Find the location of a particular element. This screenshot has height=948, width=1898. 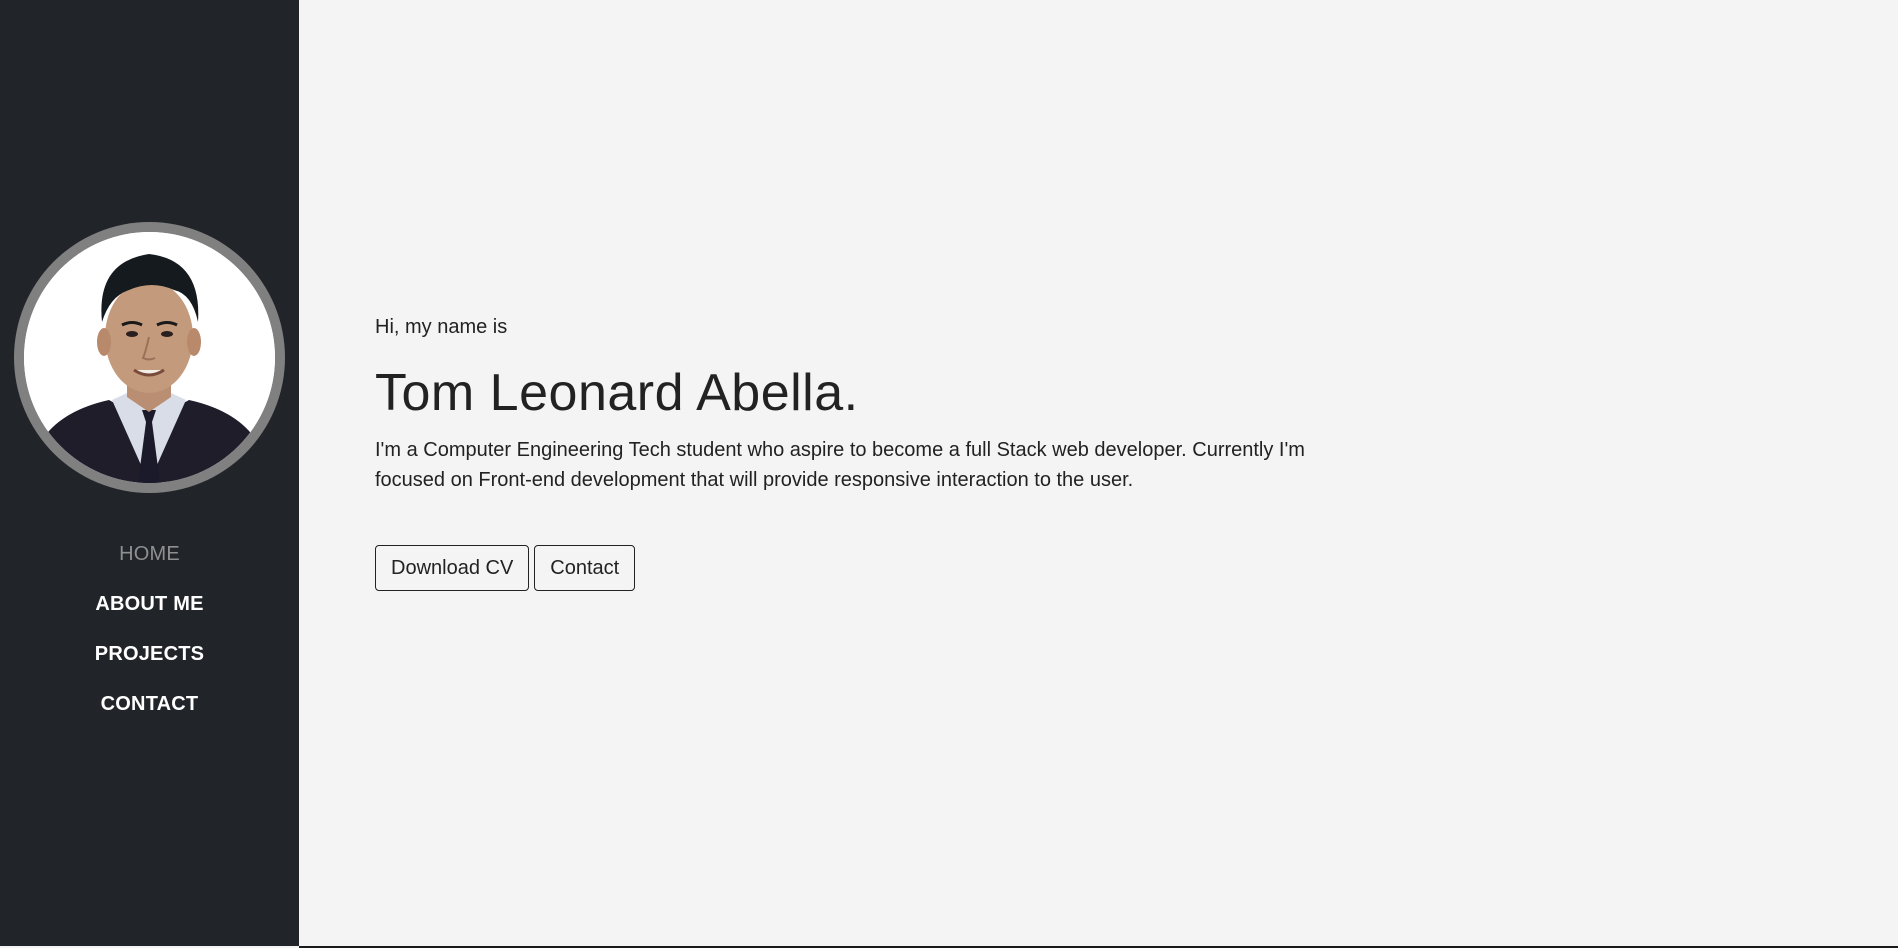

sidebar-nav: HOME ABOUT ME PROJECTS CONTACT is located at coordinates (149, 635).